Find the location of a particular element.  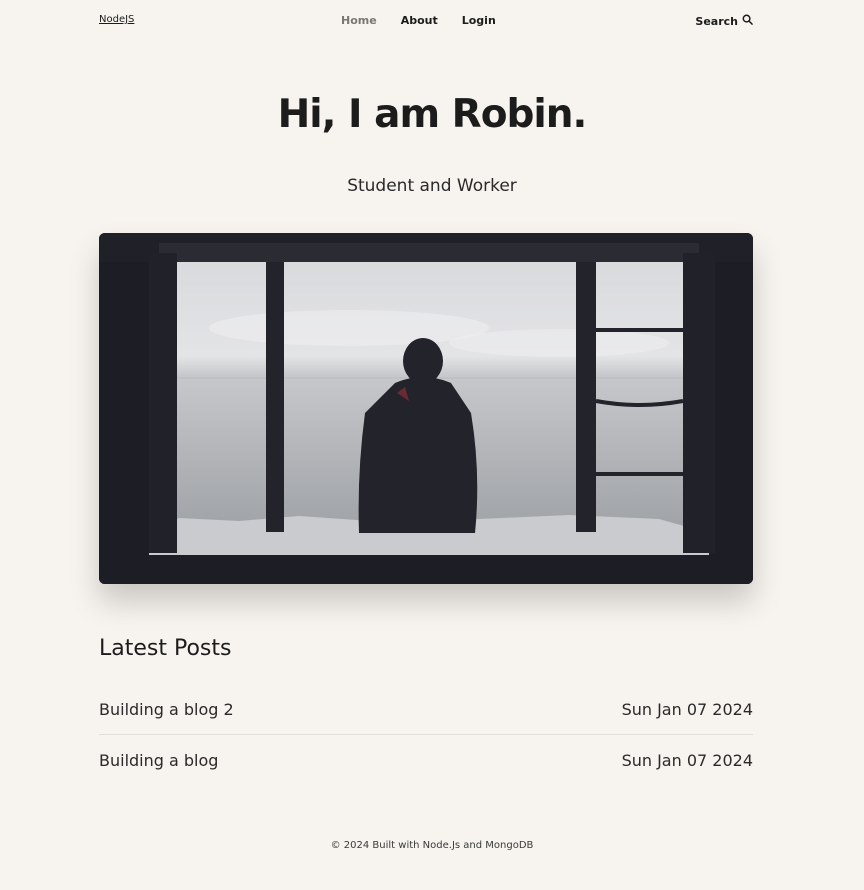

search-icon is located at coordinates (747, 21).